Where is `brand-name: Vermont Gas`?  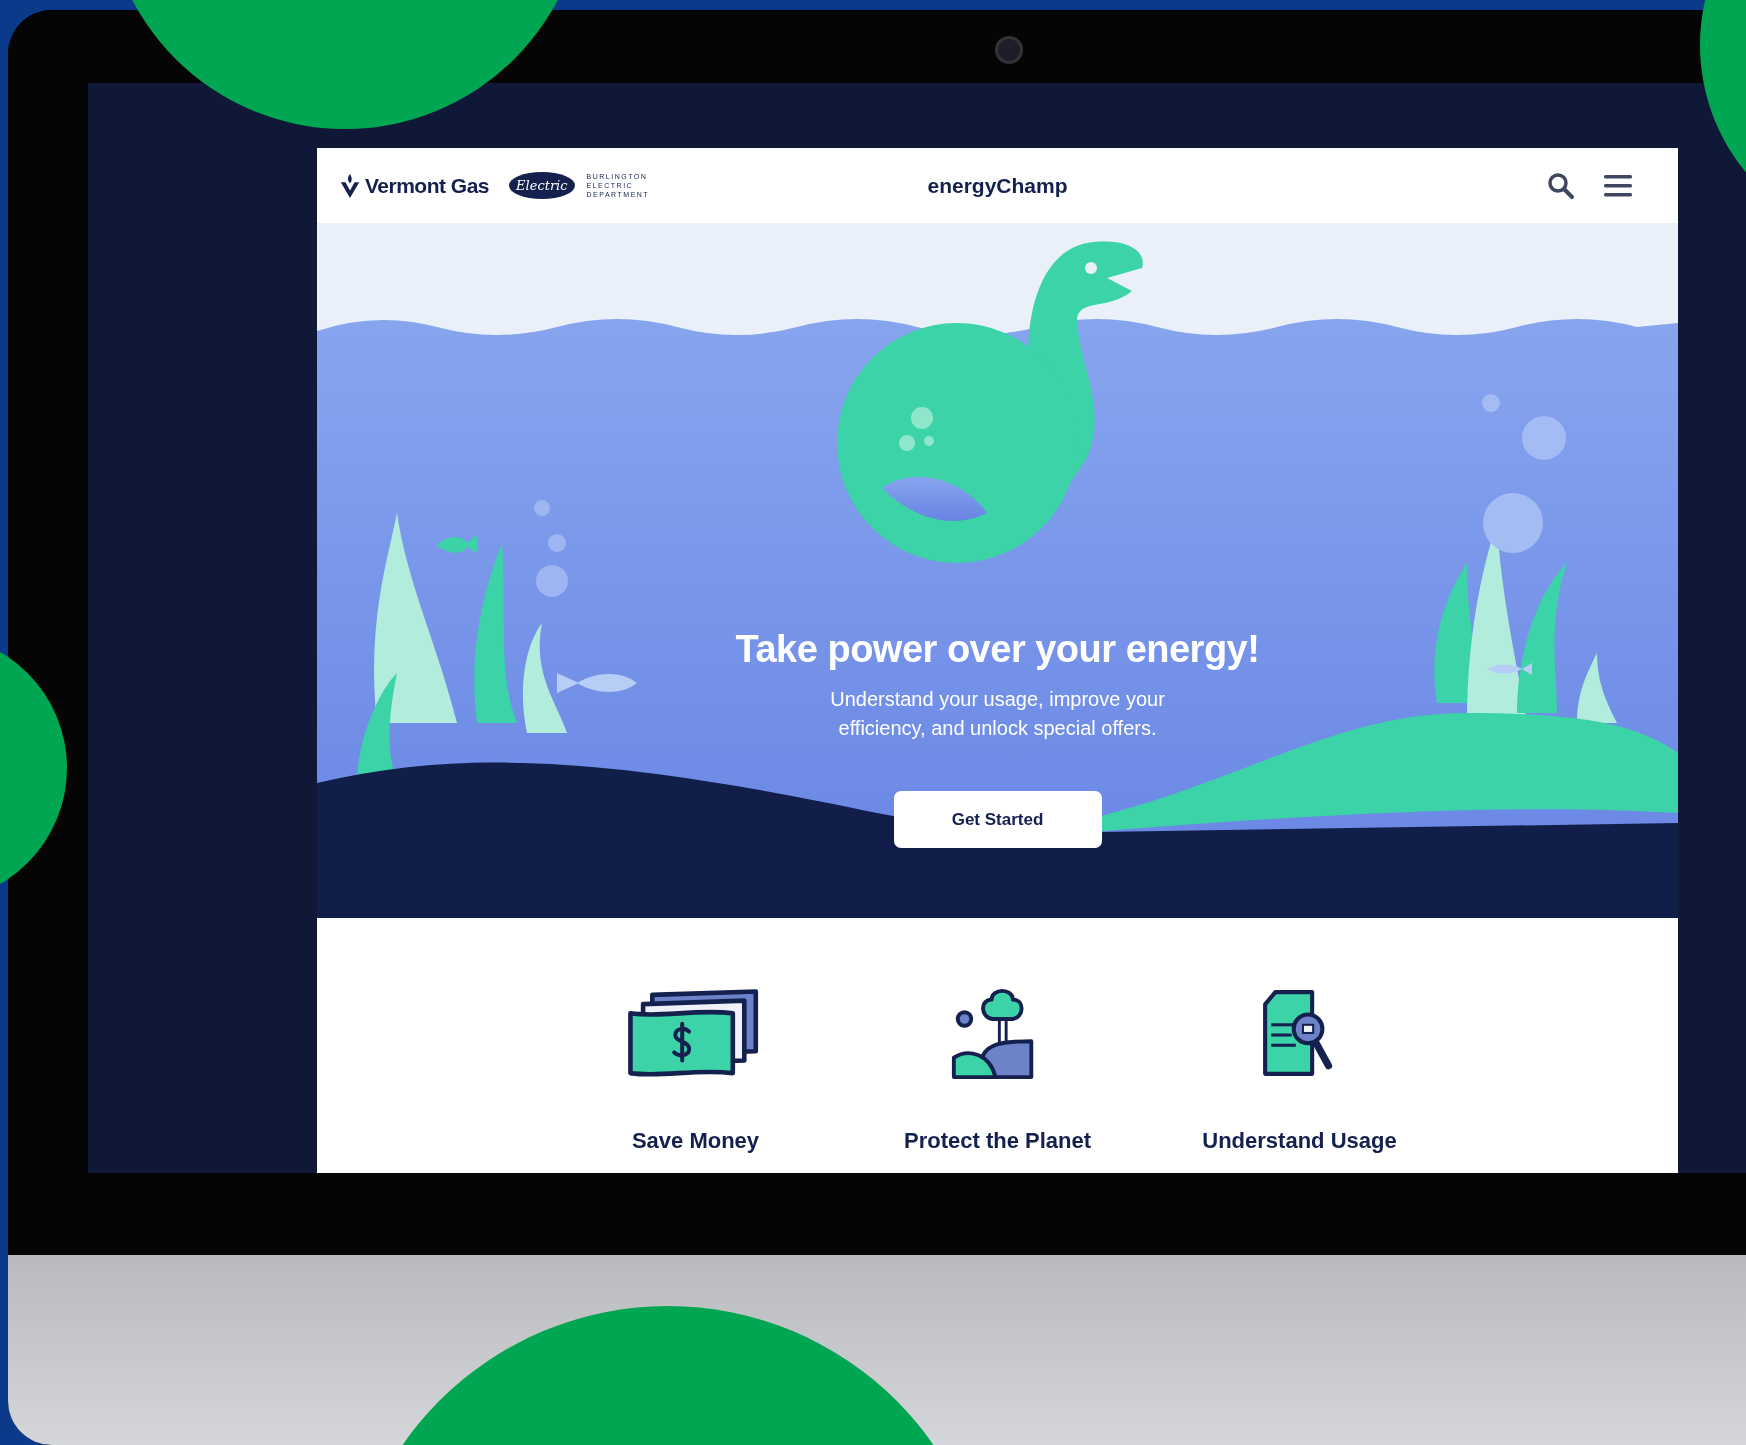 brand-name: Vermont Gas is located at coordinates (427, 185).